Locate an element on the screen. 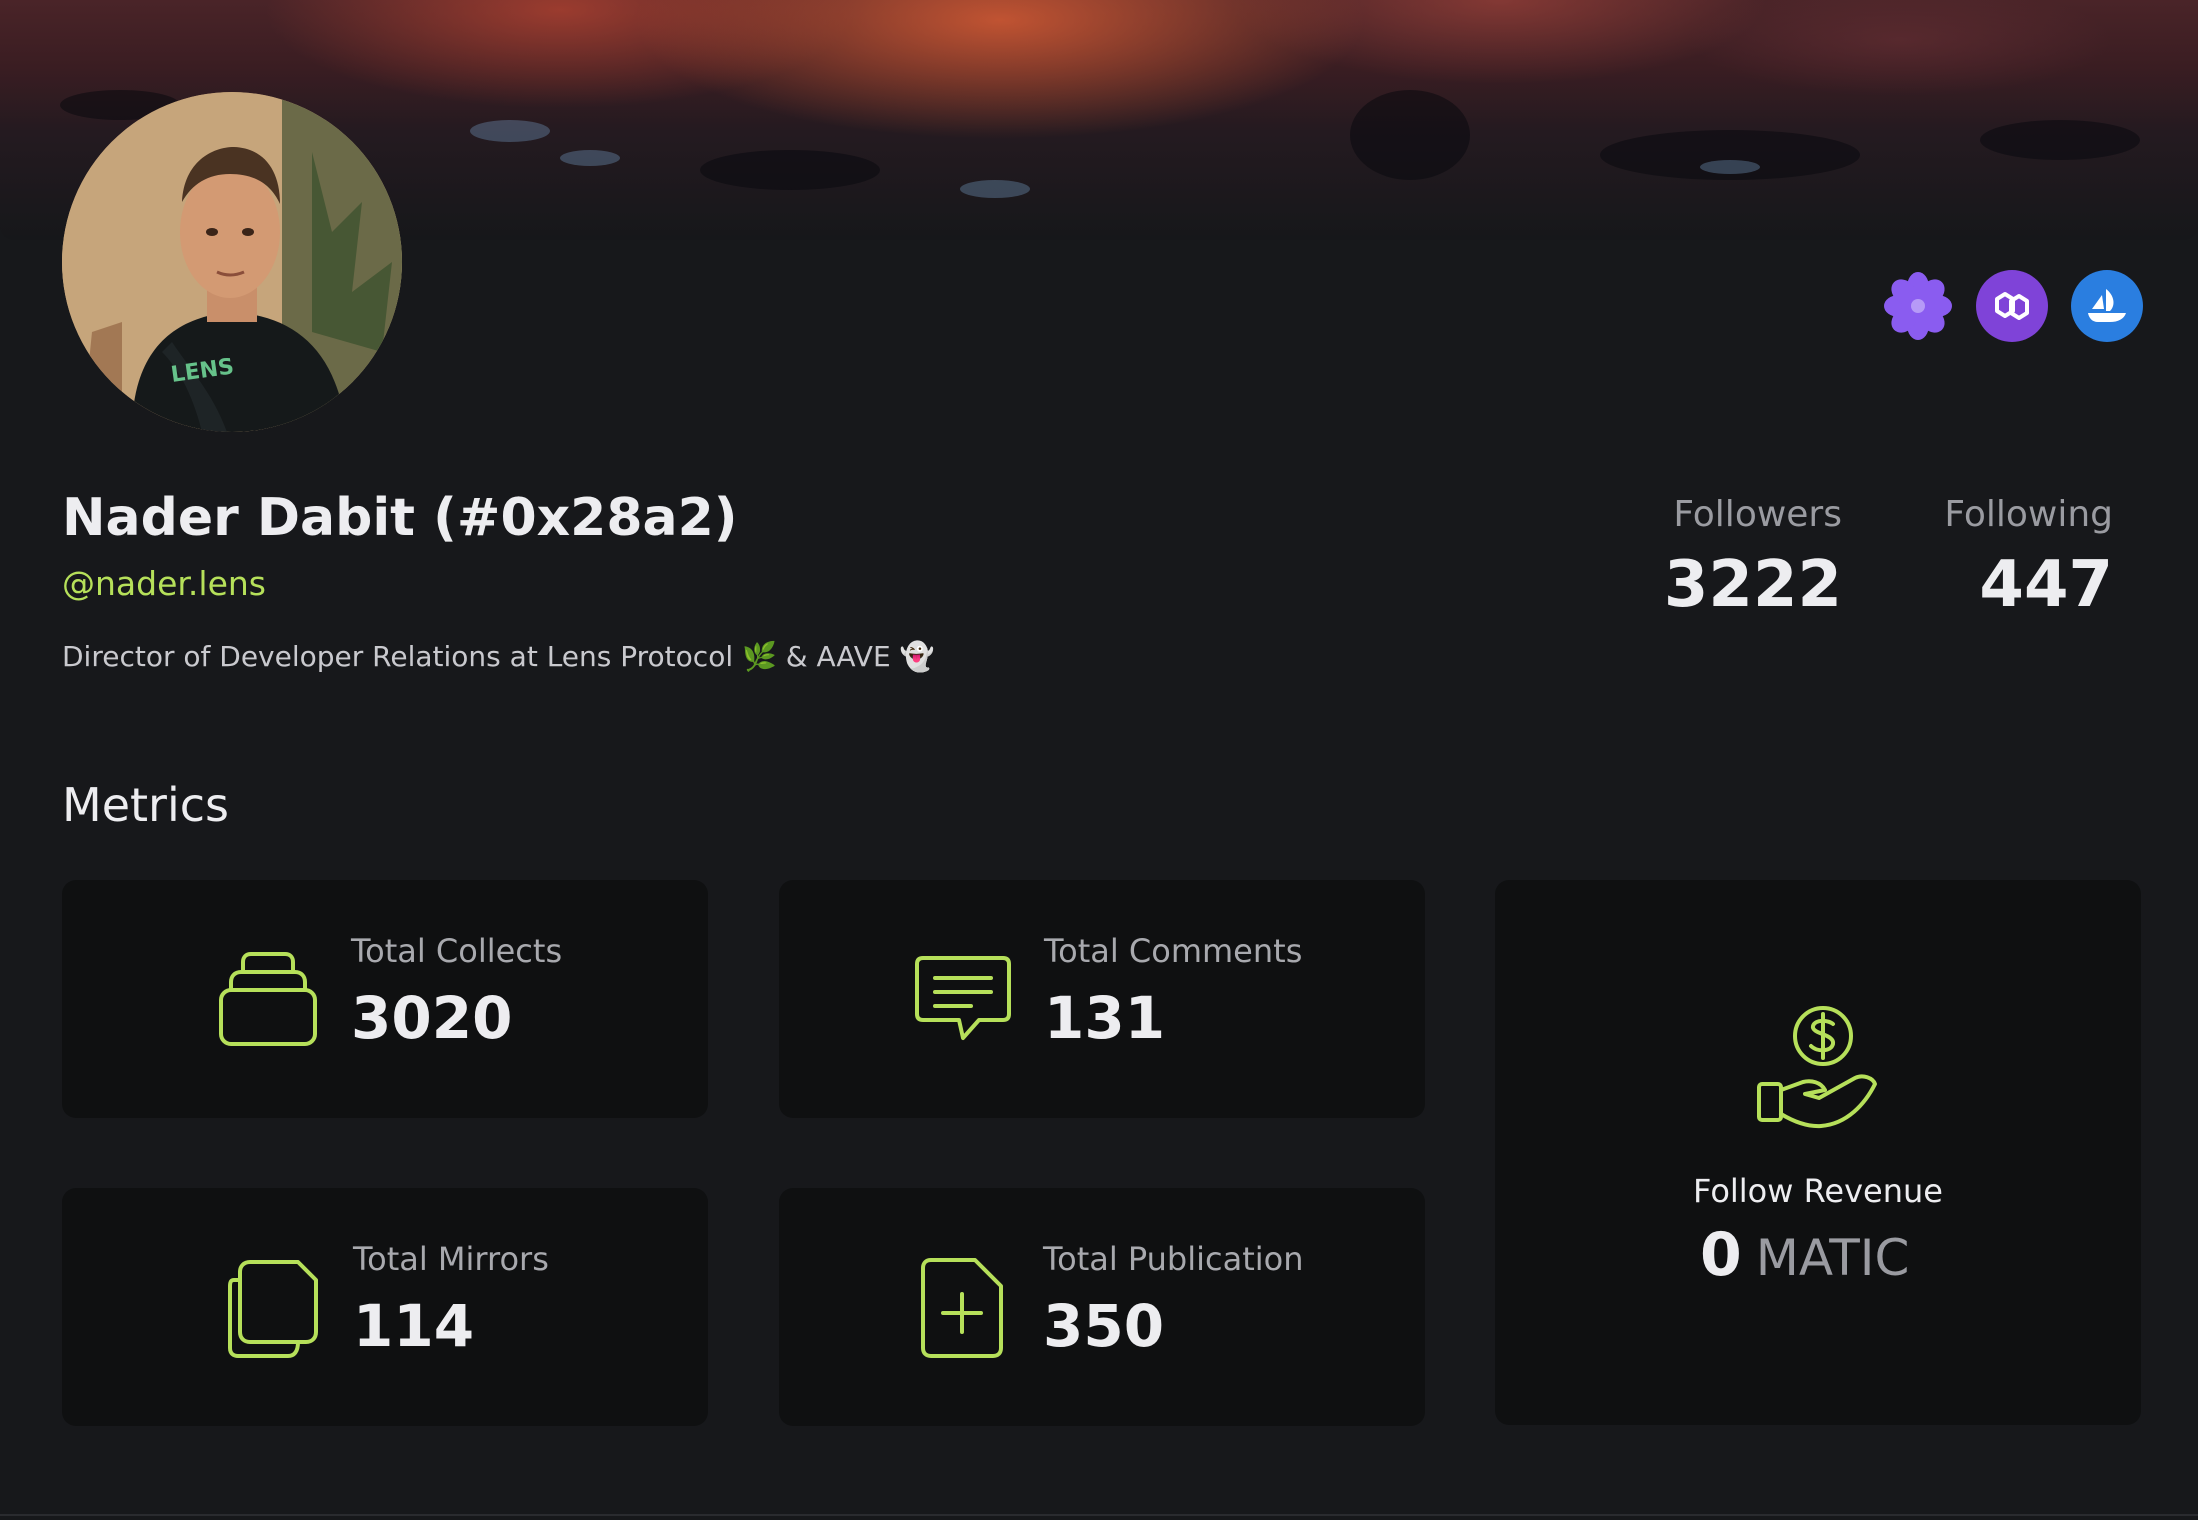 The image size is (2198, 1520). profile-handle: @nader.lens is located at coordinates (164, 583).